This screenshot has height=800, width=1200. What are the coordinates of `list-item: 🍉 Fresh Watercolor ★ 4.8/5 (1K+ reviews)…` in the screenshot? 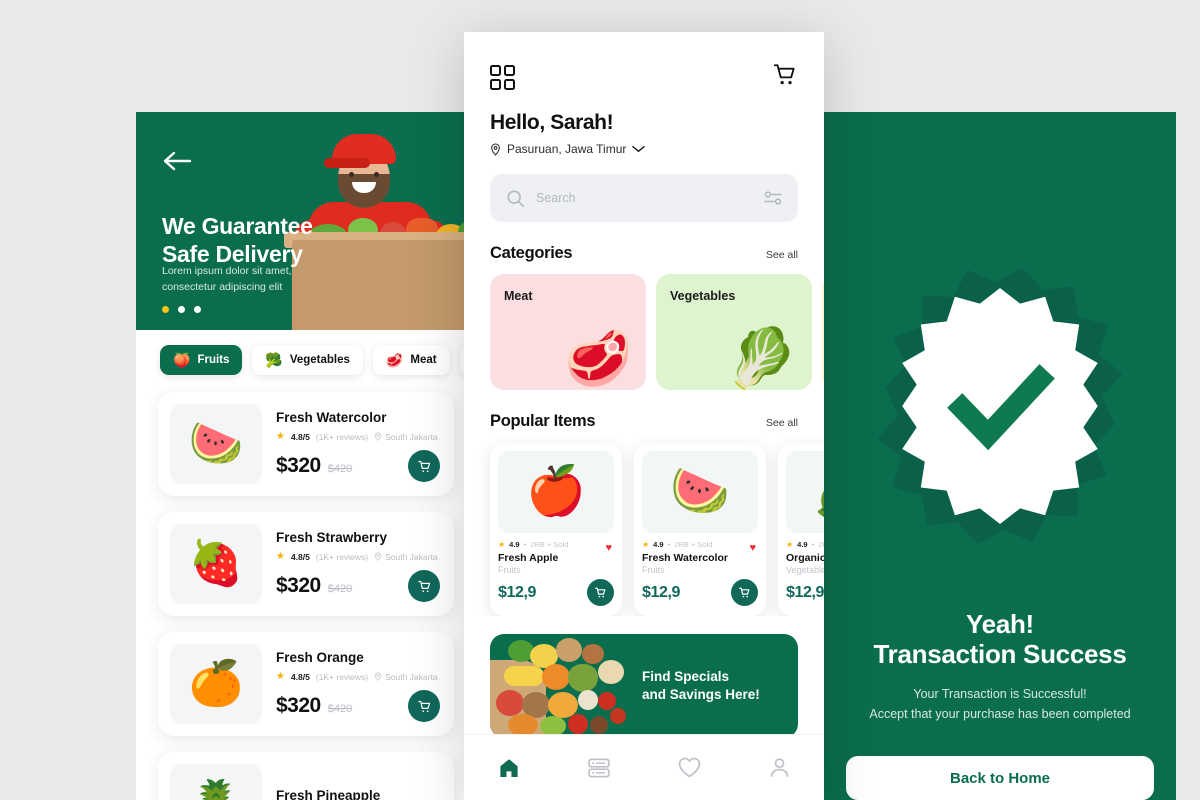 It's located at (306, 444).